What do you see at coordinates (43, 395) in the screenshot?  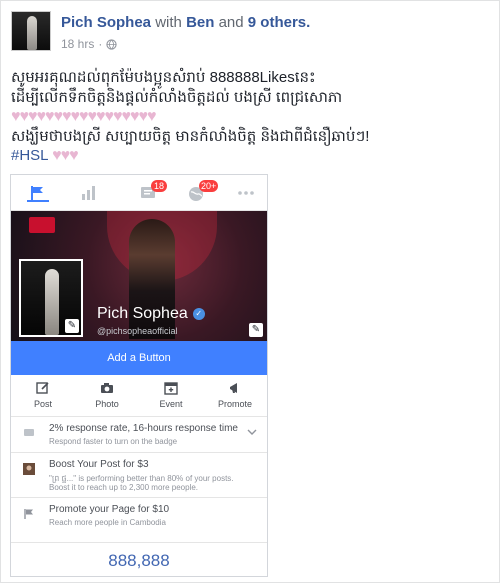 I see `post-action: Post` at bounding box center [43, 395].